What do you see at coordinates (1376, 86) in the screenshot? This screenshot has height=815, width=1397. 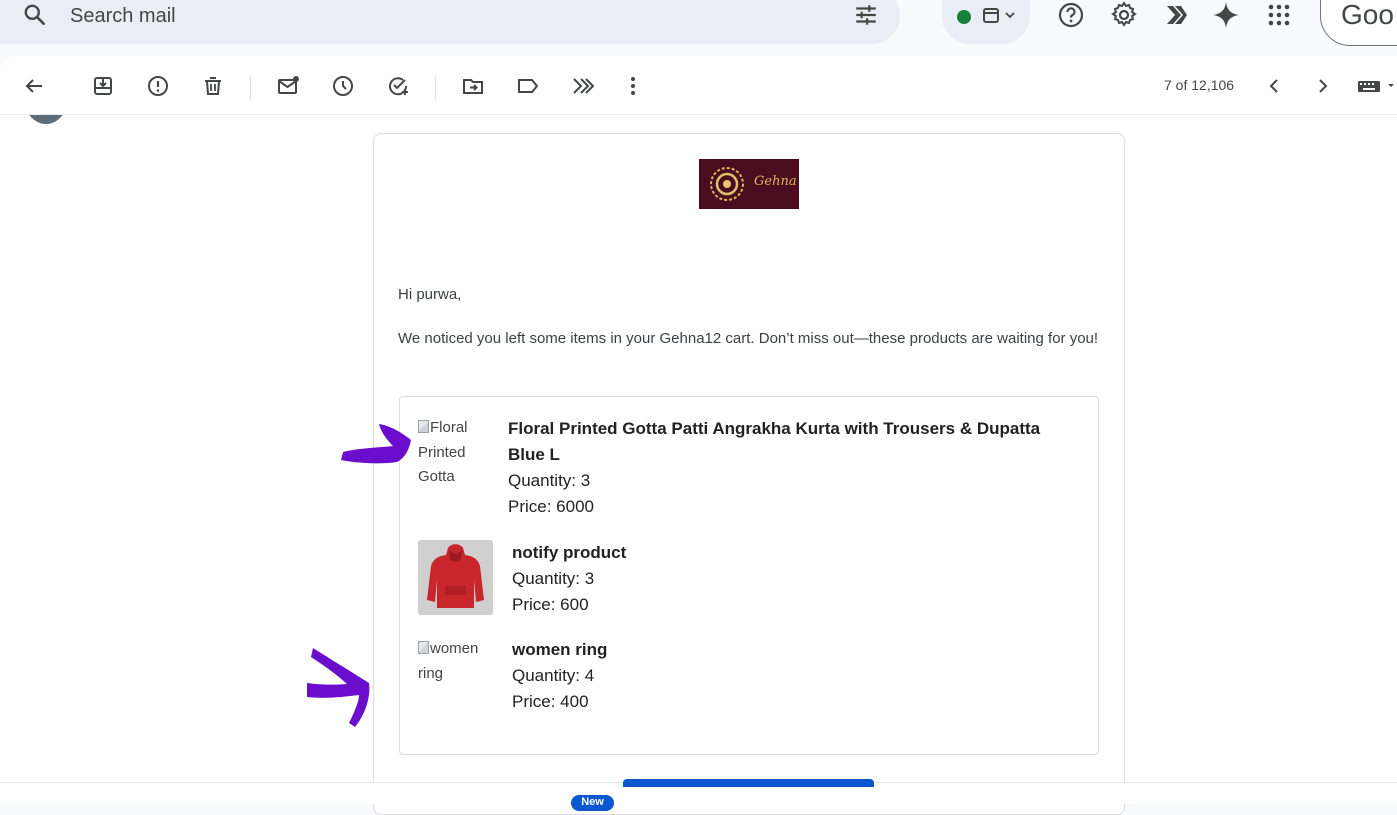 I see `input-tools-keyboard-icon` at bounding box center [1376, 86].